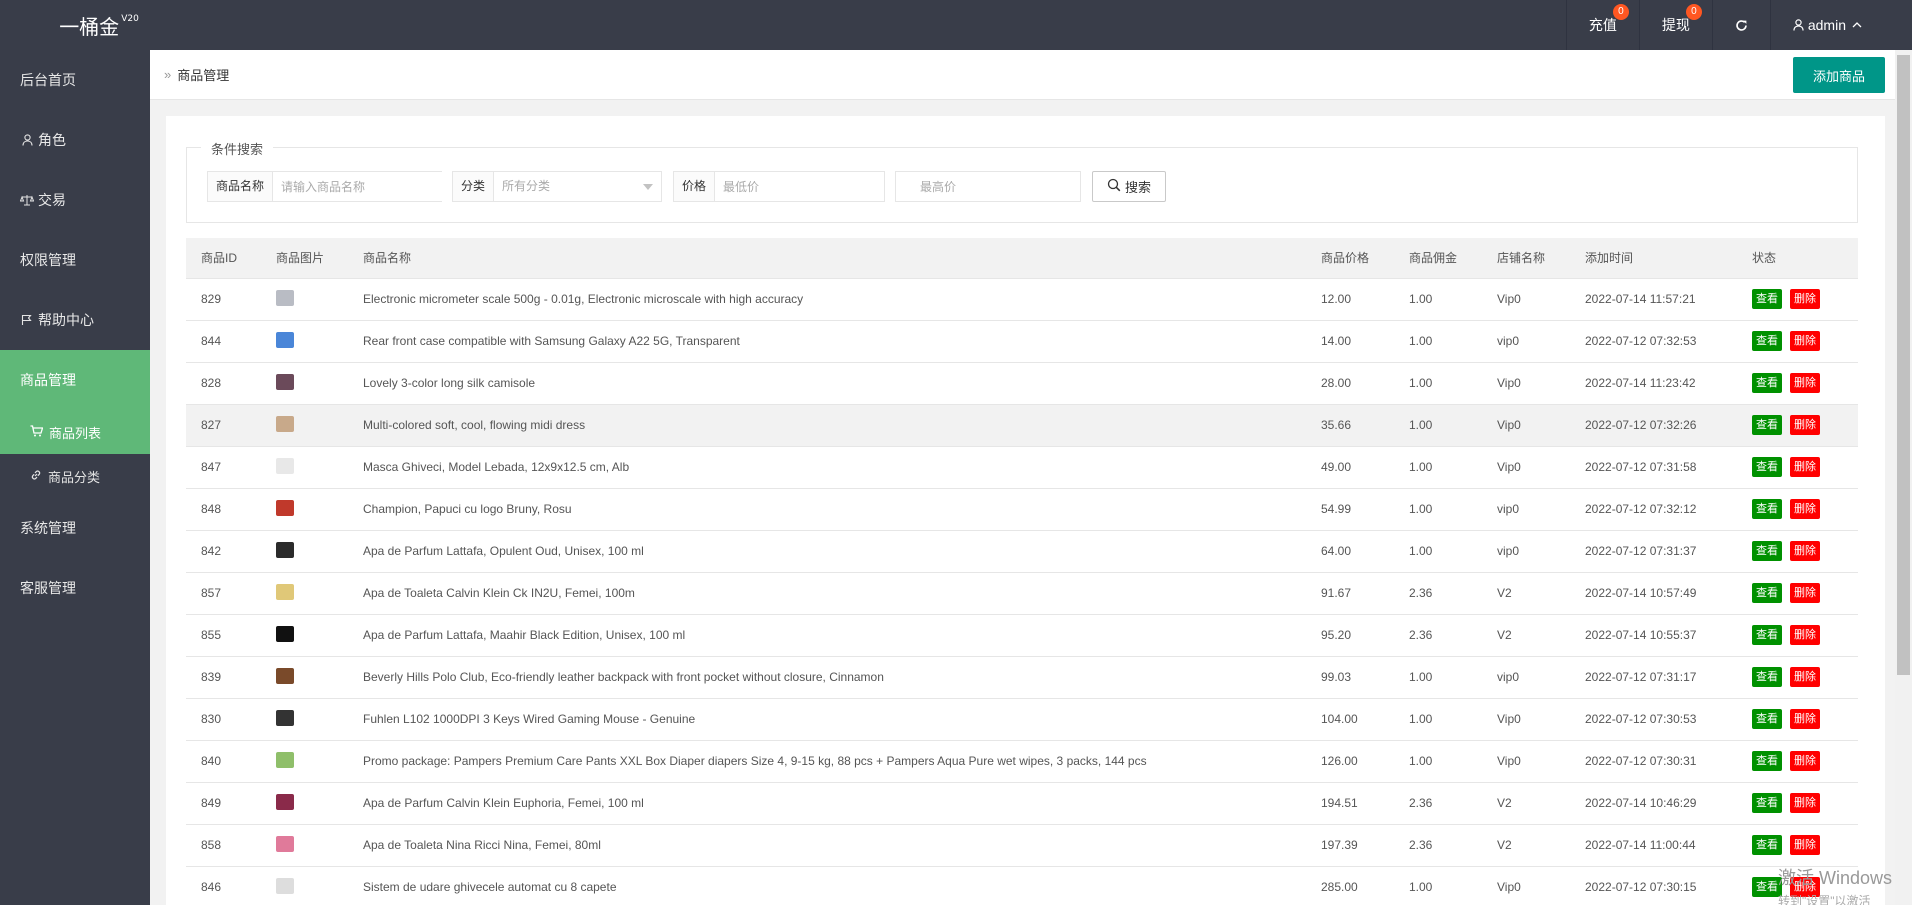 Image resolution: width=1912 pixels, height=905 pixels. I want to click on added-time: 2022-07-14 10:57:49, so click(1653, 593).